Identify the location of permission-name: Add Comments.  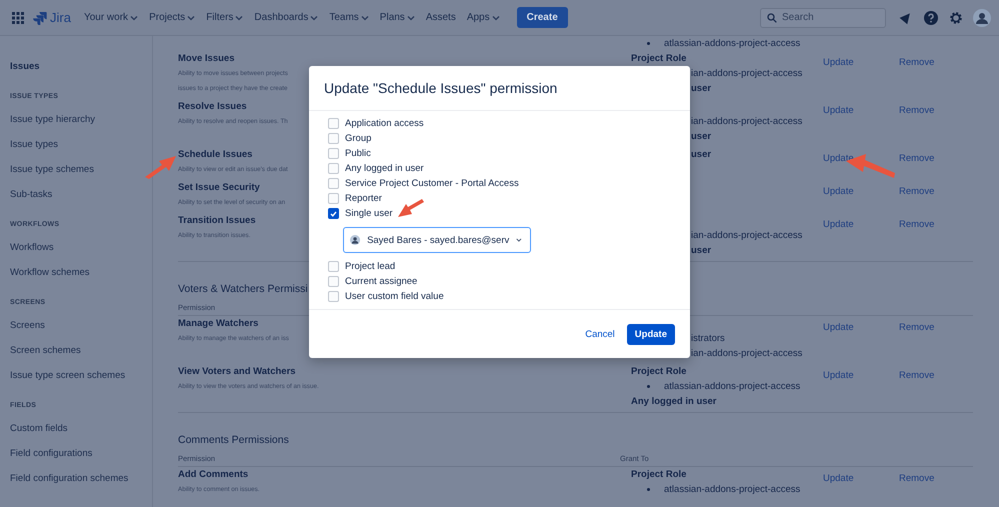
(213, 475).